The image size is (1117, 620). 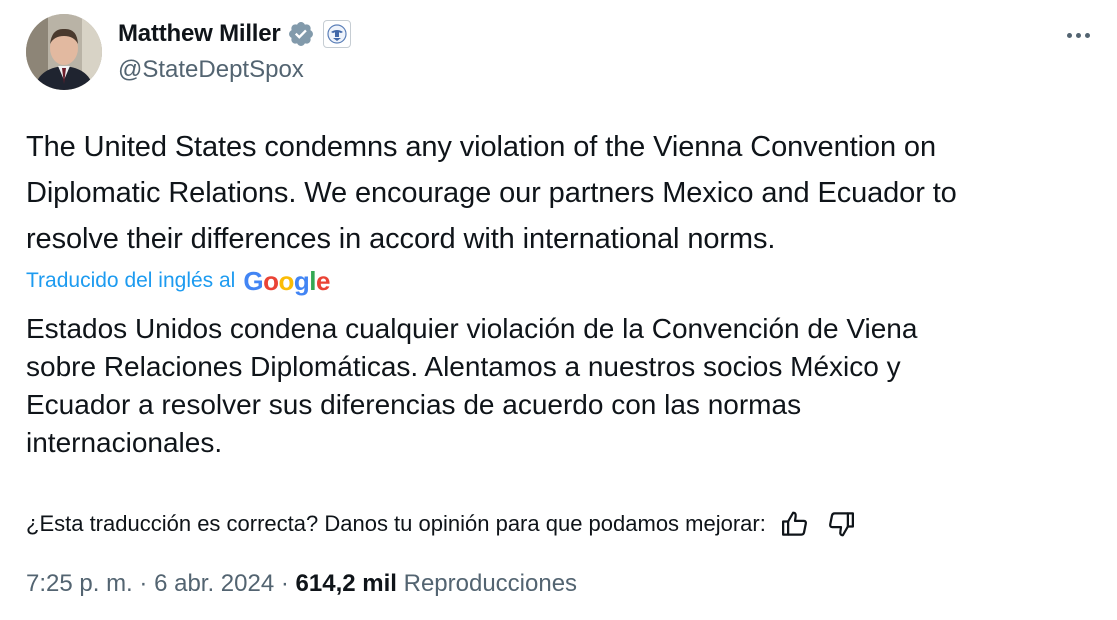 What do you see at coordinates (199, 34) in the screenshot?
I see `author-display-name: Matthew Miller` at bounding box center [199, 34].